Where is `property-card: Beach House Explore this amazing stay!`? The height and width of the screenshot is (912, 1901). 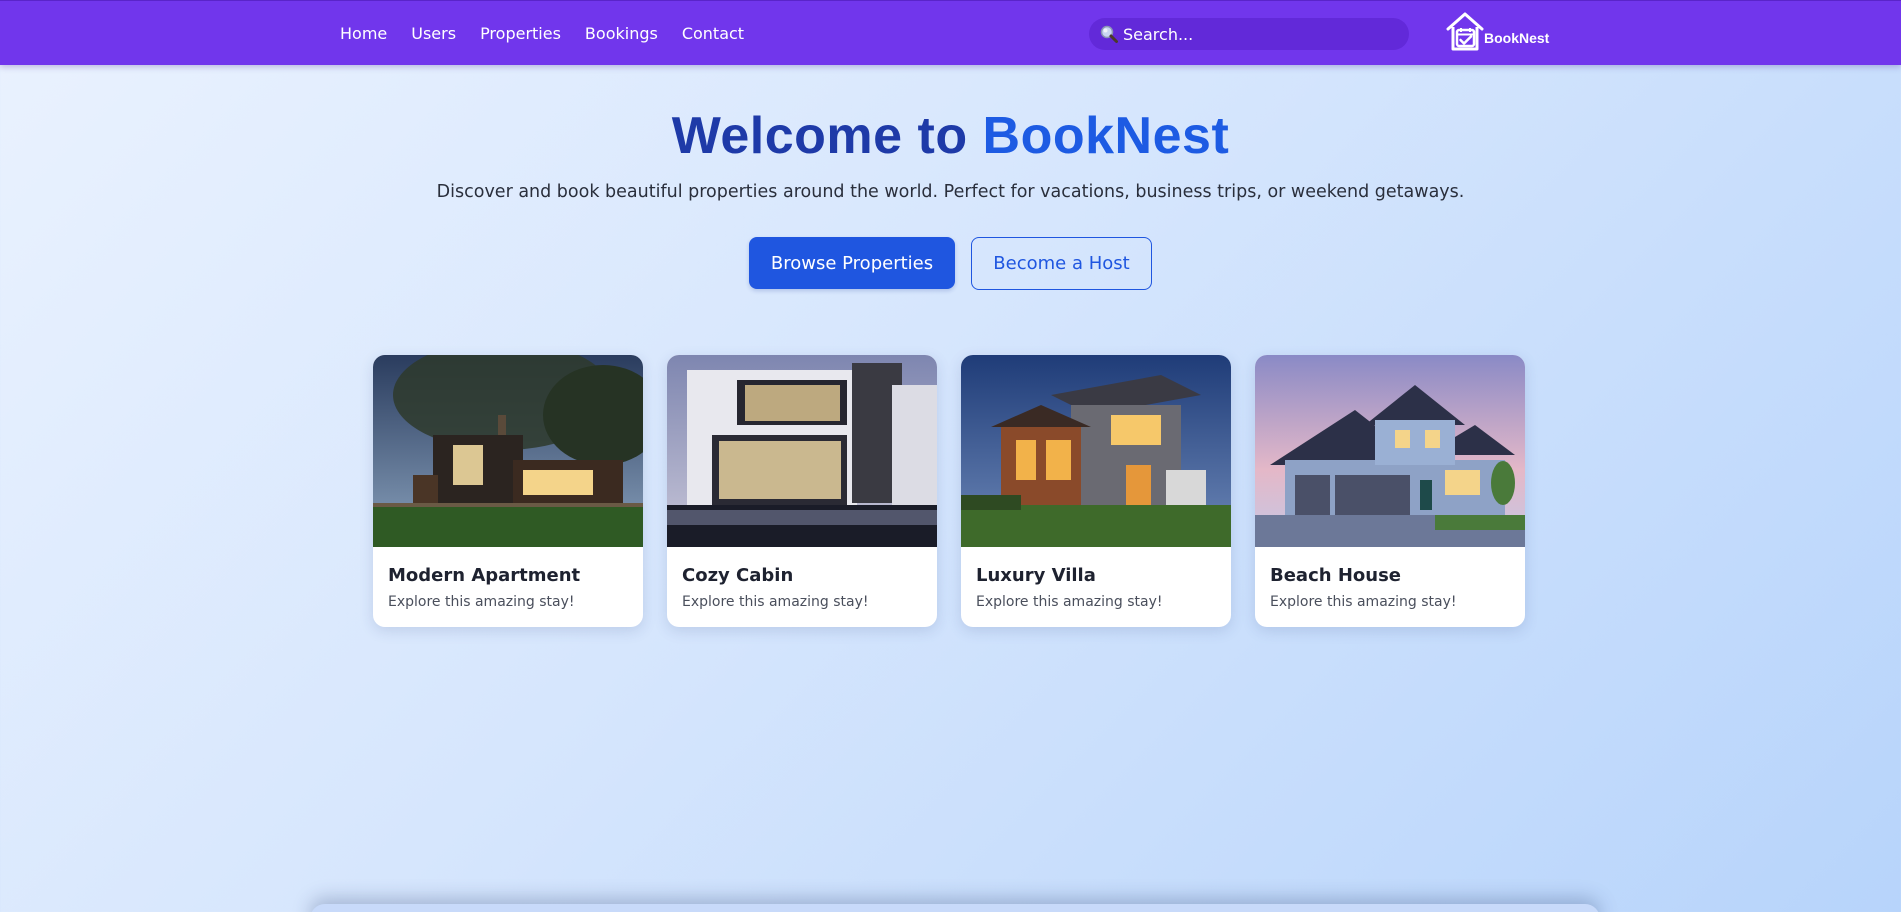 property-card: Beach House Explore this amazing stay! is located at coordinates (1390, 491).